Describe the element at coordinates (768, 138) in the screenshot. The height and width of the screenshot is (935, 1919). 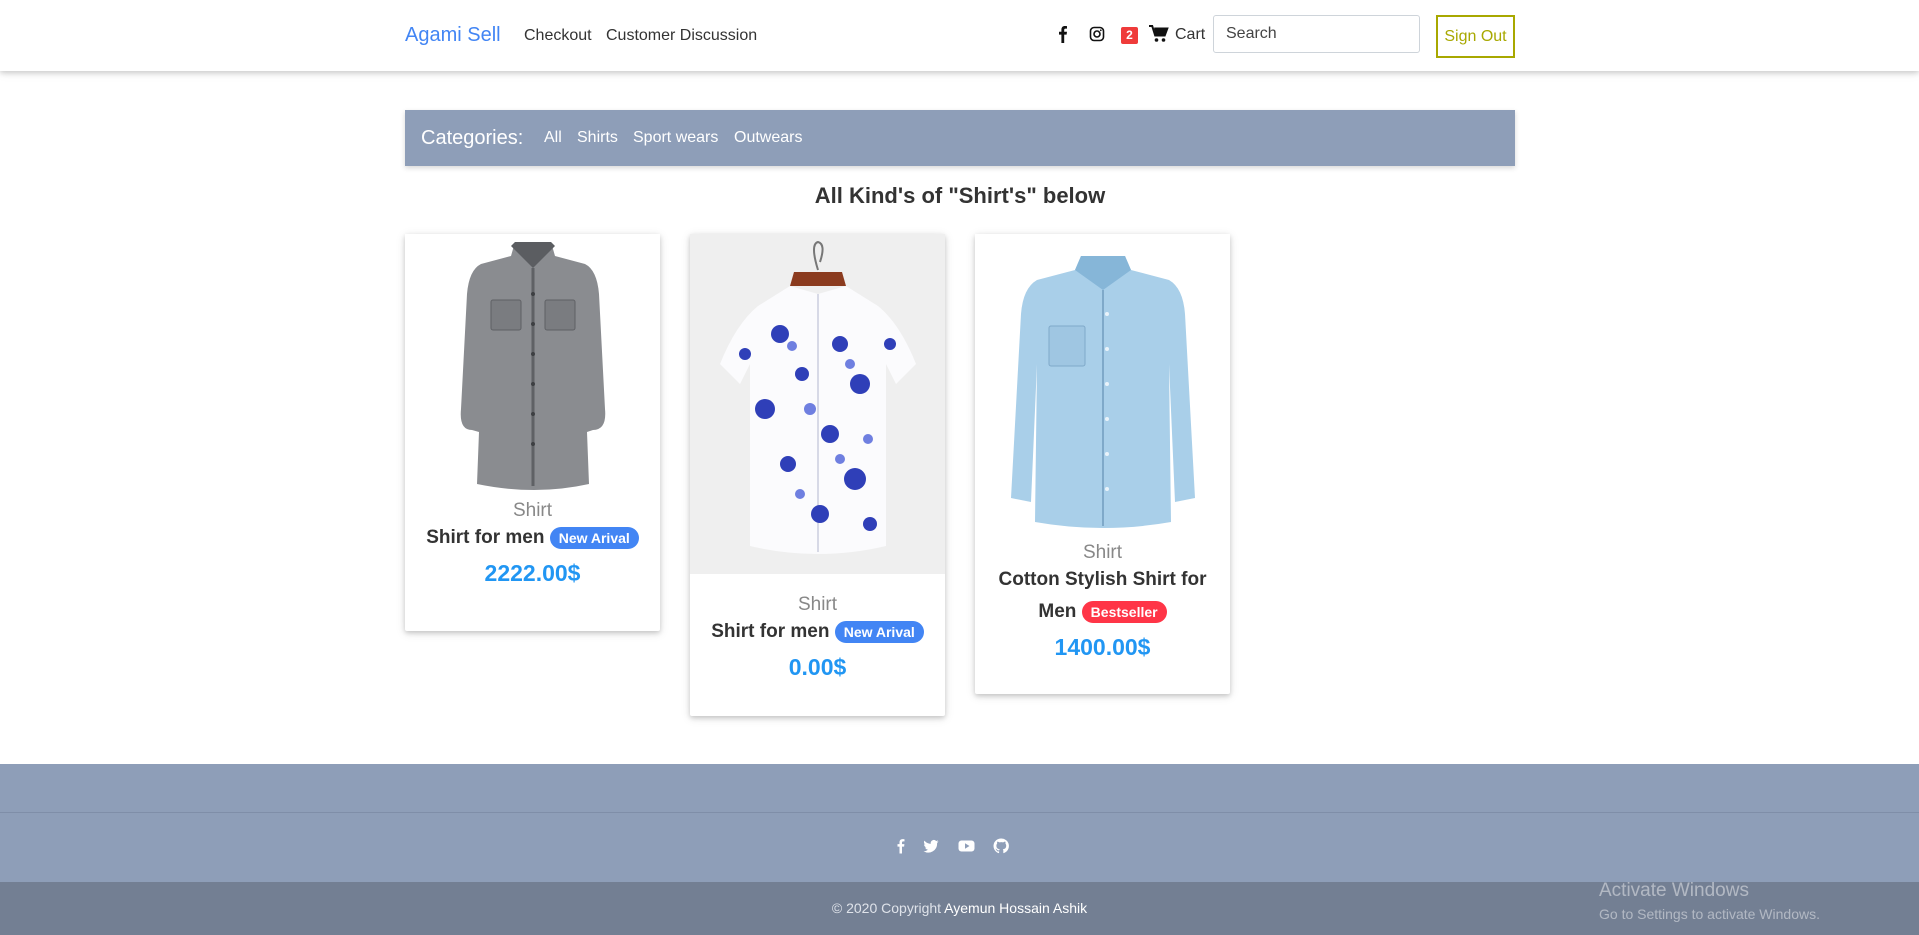
I see `category-outwears: Outwears` at that location.